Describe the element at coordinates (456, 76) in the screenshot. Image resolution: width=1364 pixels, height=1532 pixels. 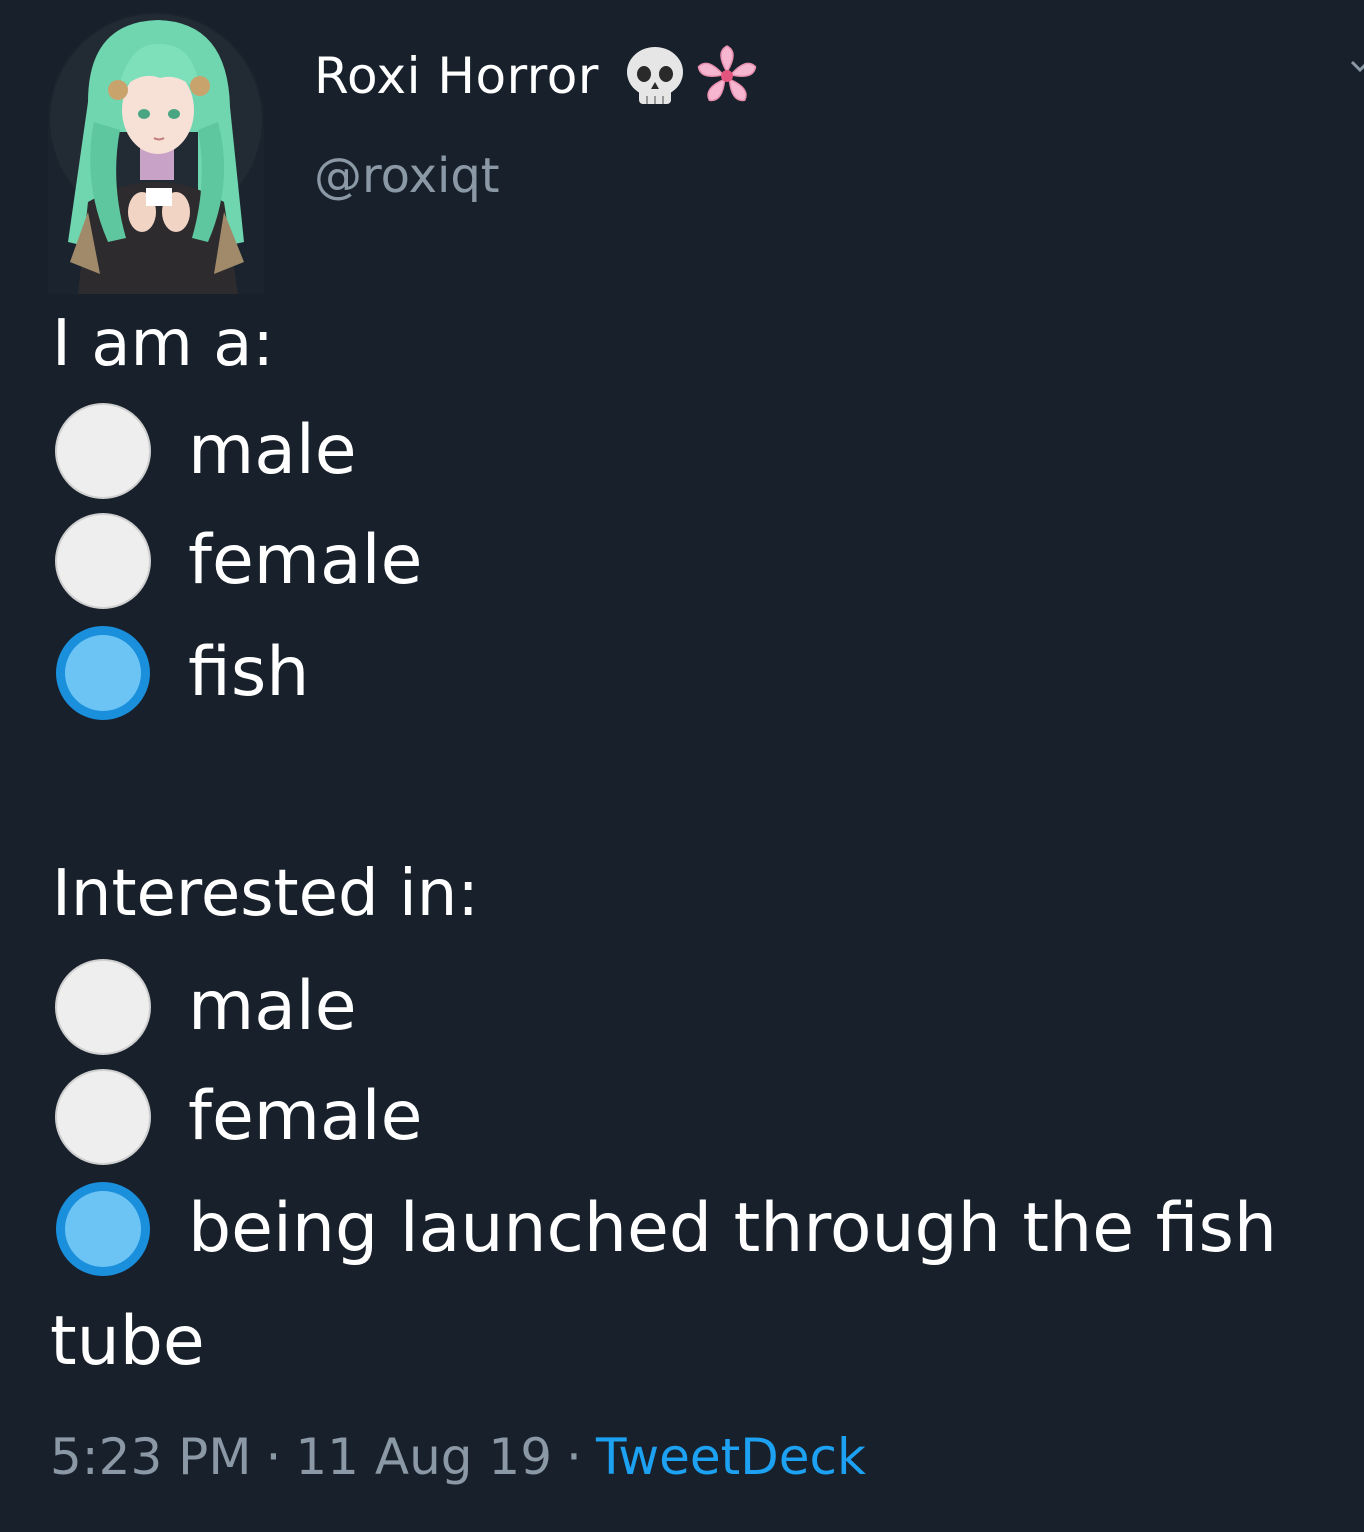
I see `display-name: Roxi Horror` at that location.